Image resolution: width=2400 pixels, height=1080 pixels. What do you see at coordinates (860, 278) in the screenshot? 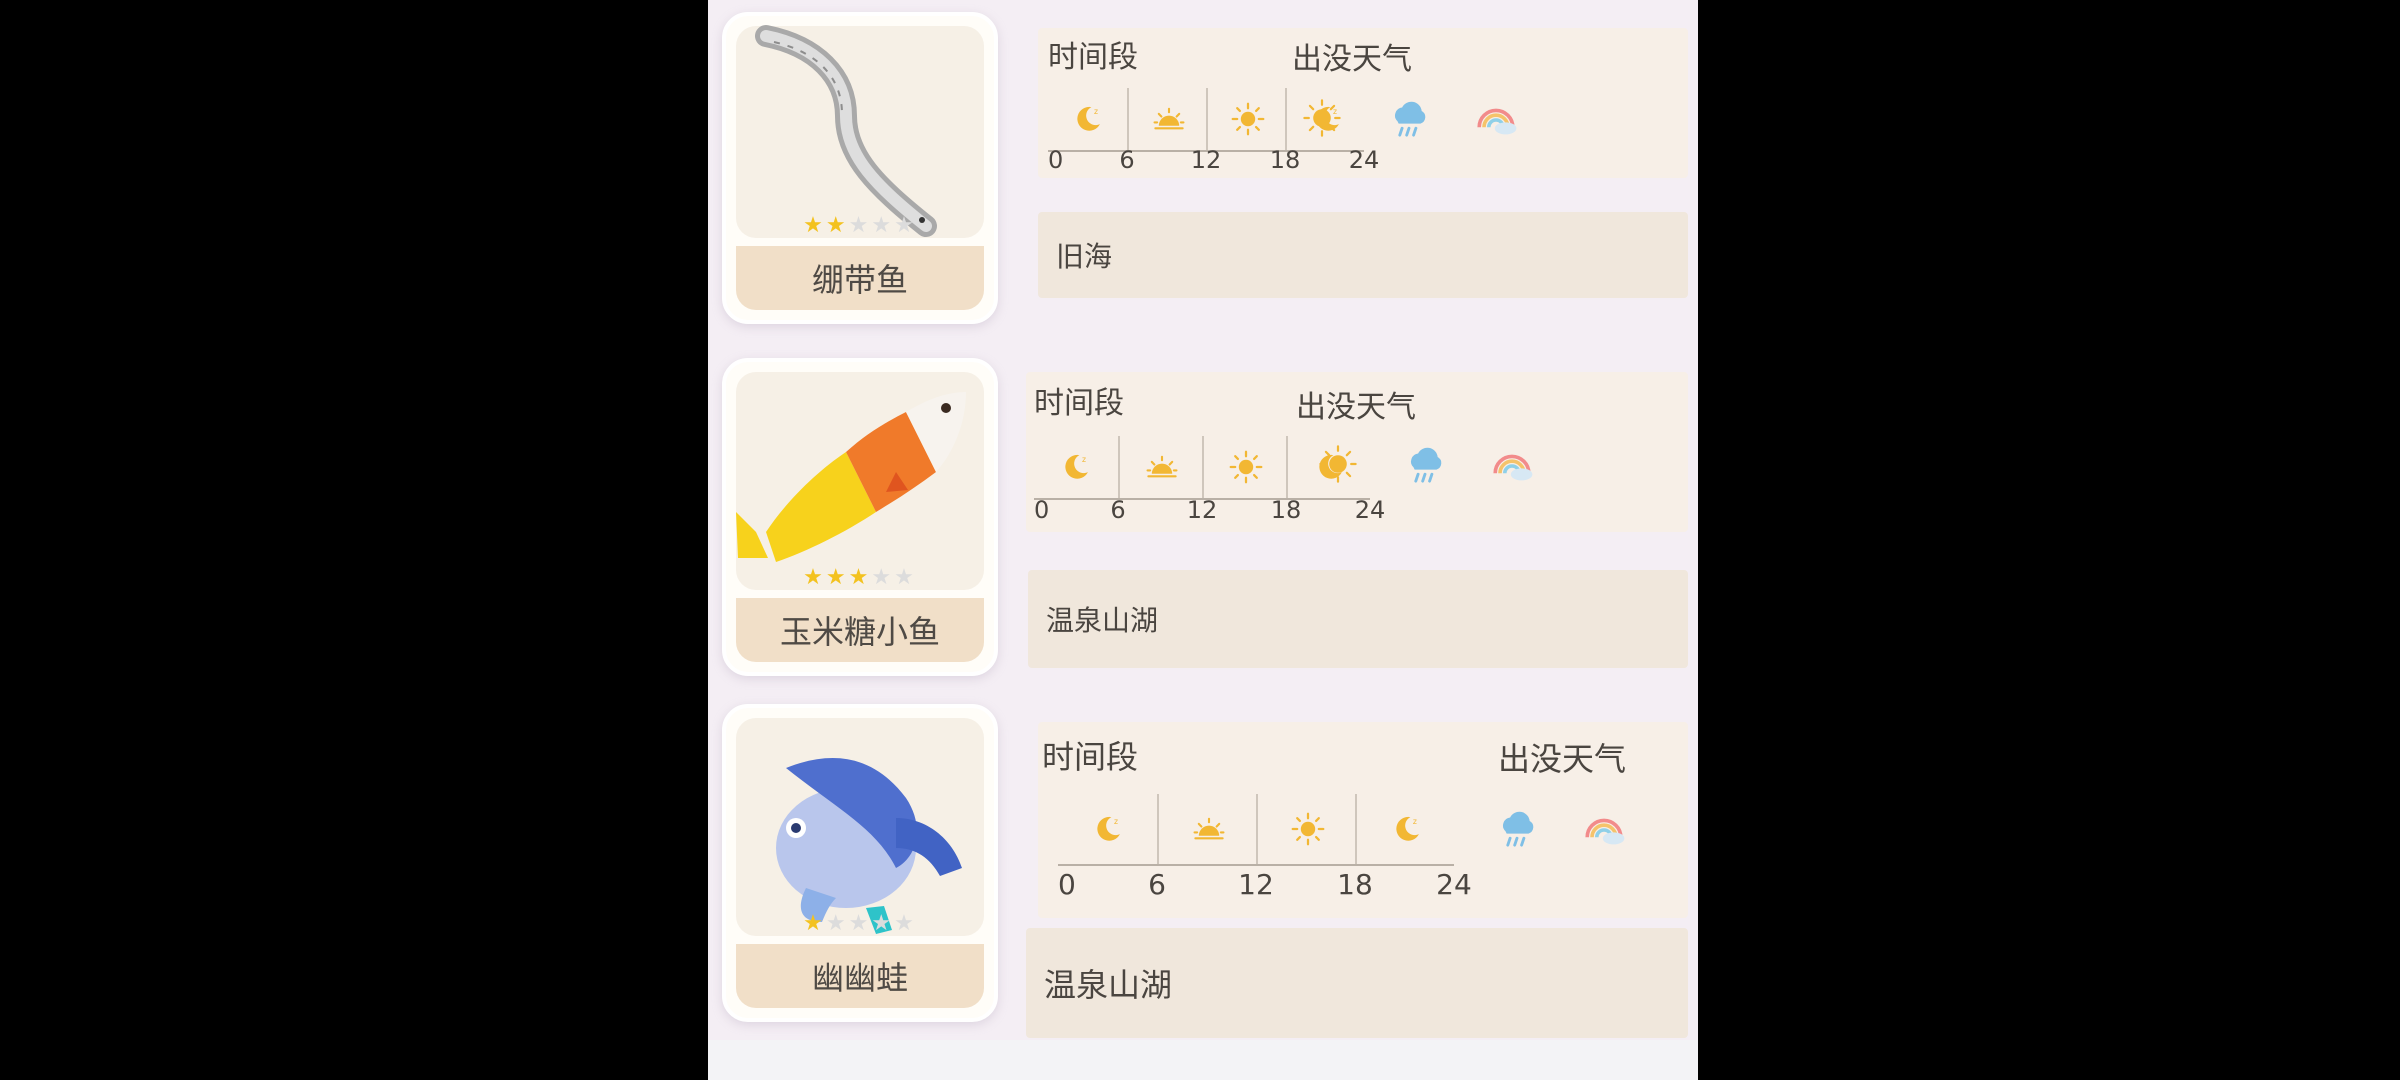
I see `creature-name: 绷带鱼` at bounding box center [860, 278].